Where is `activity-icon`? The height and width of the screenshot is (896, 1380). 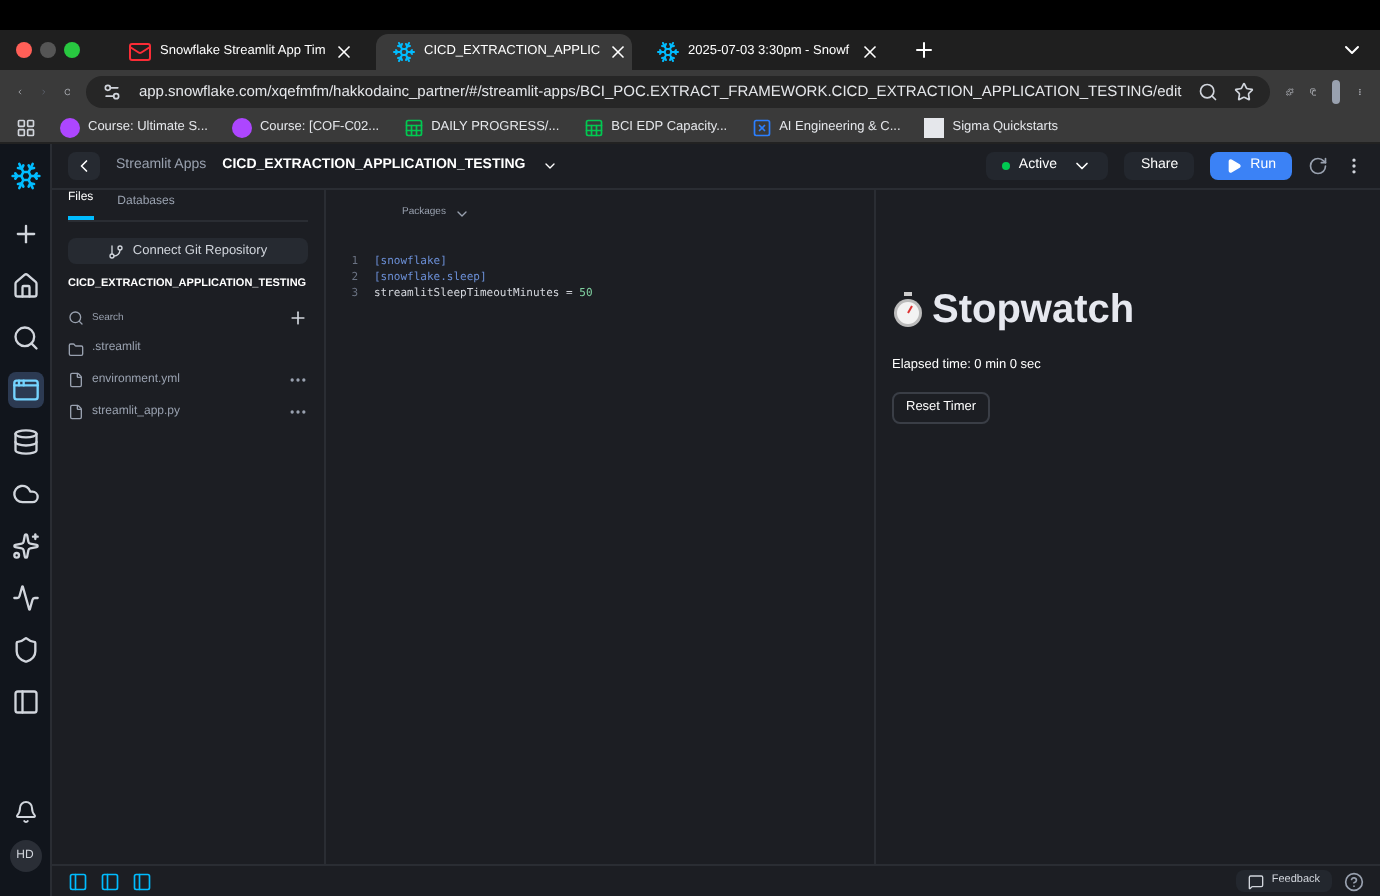
activity-icon is located at coordinates (25, 598).